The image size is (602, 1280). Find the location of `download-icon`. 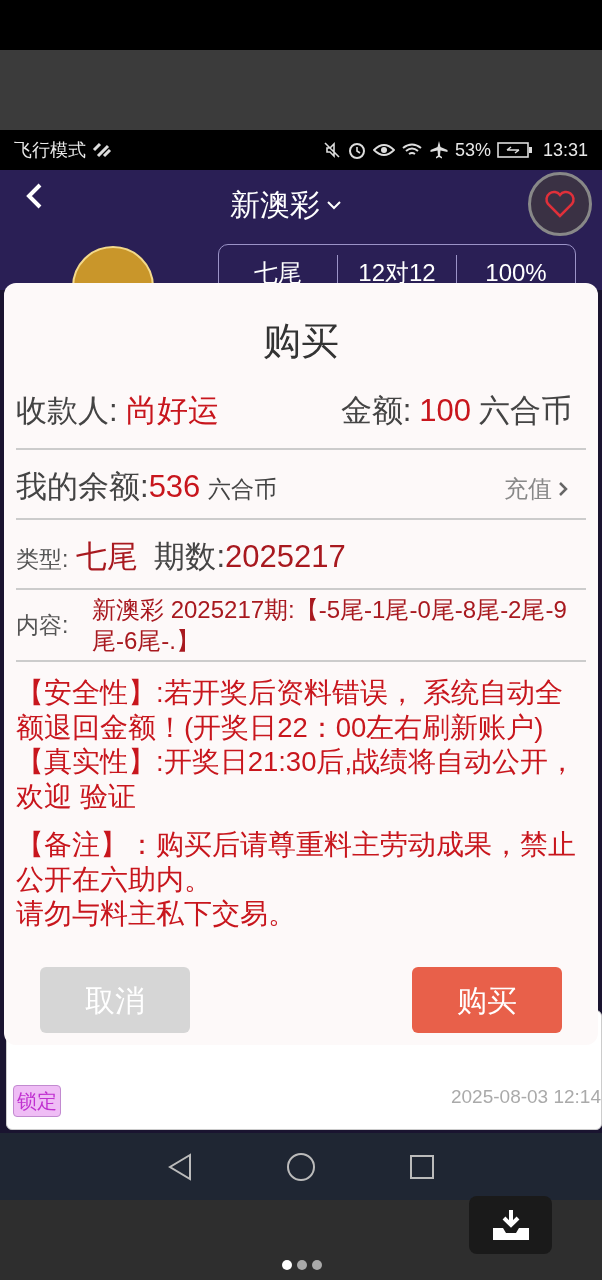

download-icon is located at coordinates (510, 1225).